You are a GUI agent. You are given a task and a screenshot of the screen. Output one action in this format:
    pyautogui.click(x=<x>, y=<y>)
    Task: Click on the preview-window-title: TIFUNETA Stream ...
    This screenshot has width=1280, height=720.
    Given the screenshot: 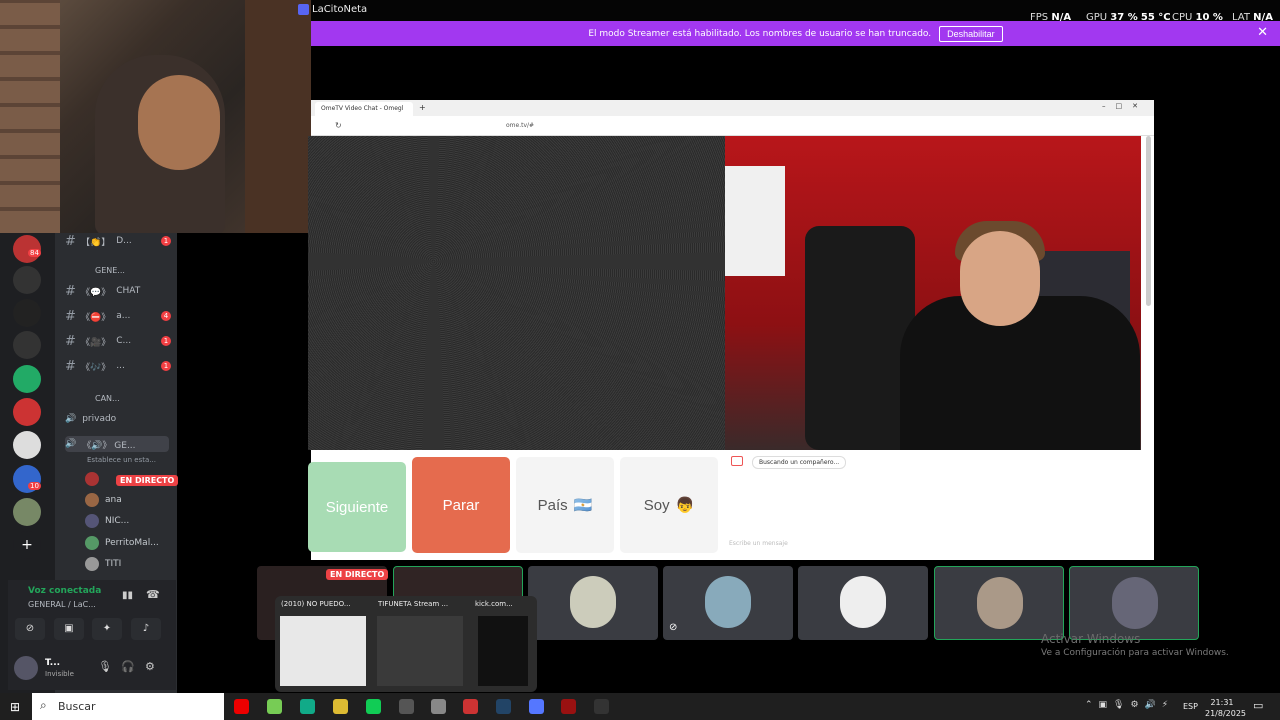 What is the action you would take?
    pyautogui.click(x=424, y=604)
    